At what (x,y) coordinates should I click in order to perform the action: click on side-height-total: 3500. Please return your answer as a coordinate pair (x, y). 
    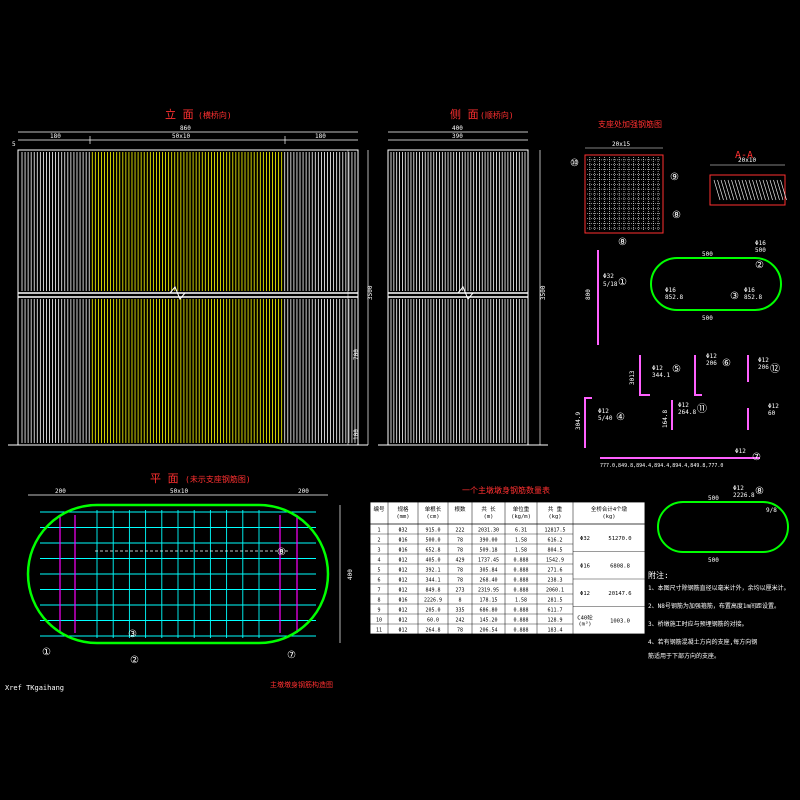
    Looking at the image, I should click on (543, 292).